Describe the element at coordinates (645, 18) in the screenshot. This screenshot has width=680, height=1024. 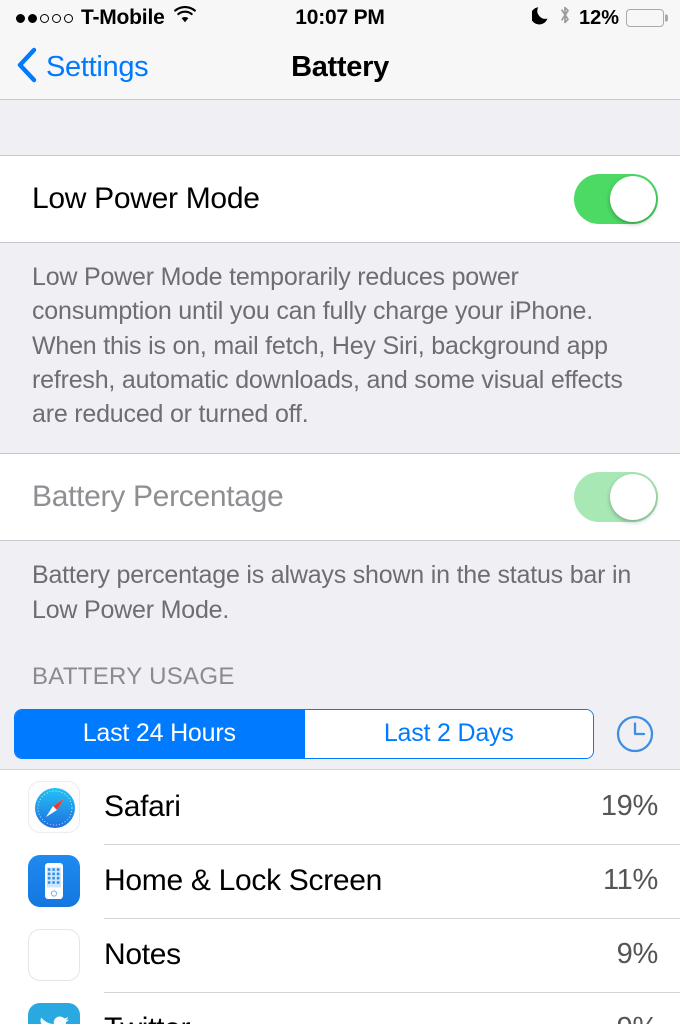
I see `battery-icon` at that location.